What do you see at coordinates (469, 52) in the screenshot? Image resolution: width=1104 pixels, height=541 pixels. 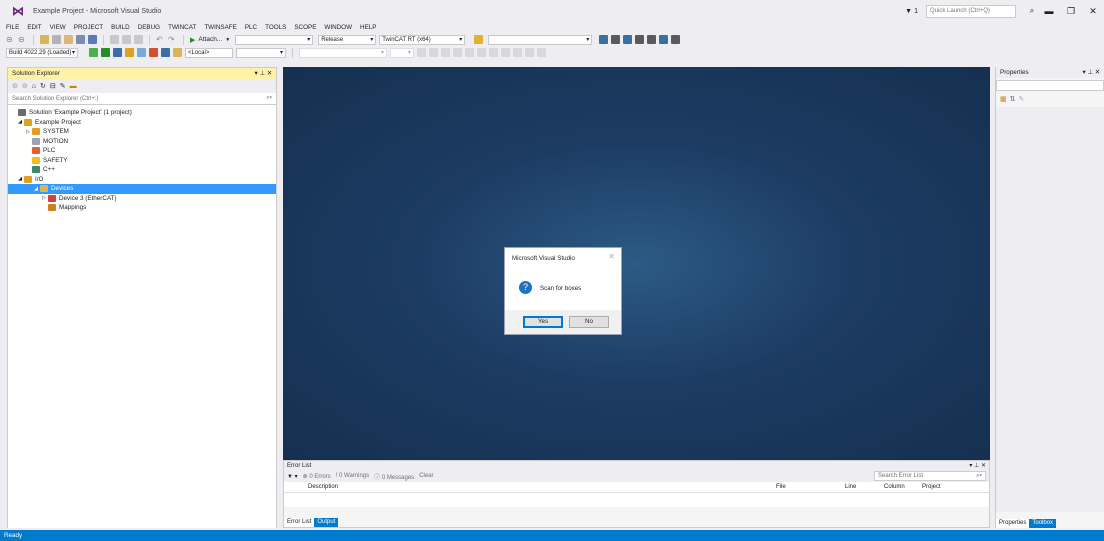 I see `step-over-icon` at bounding box center [469, 52].